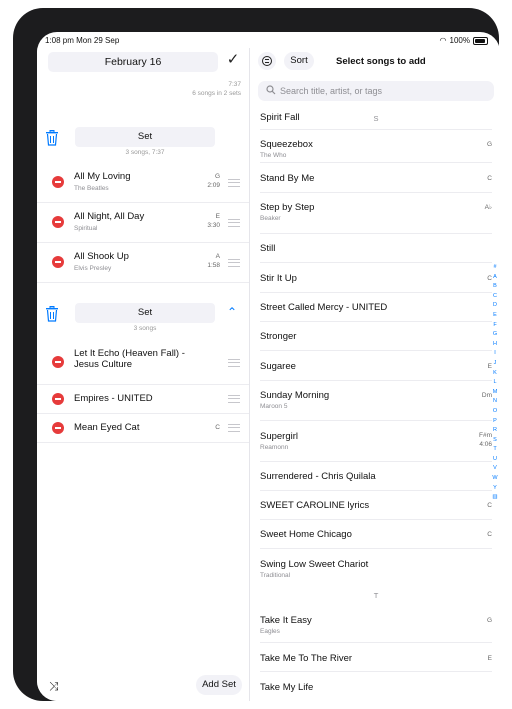 The height and width of the screenshot is (709, 512). Describe the element at coordinates (376, 686) in the screenshot. I see `song-row: Take My Life` at that location.